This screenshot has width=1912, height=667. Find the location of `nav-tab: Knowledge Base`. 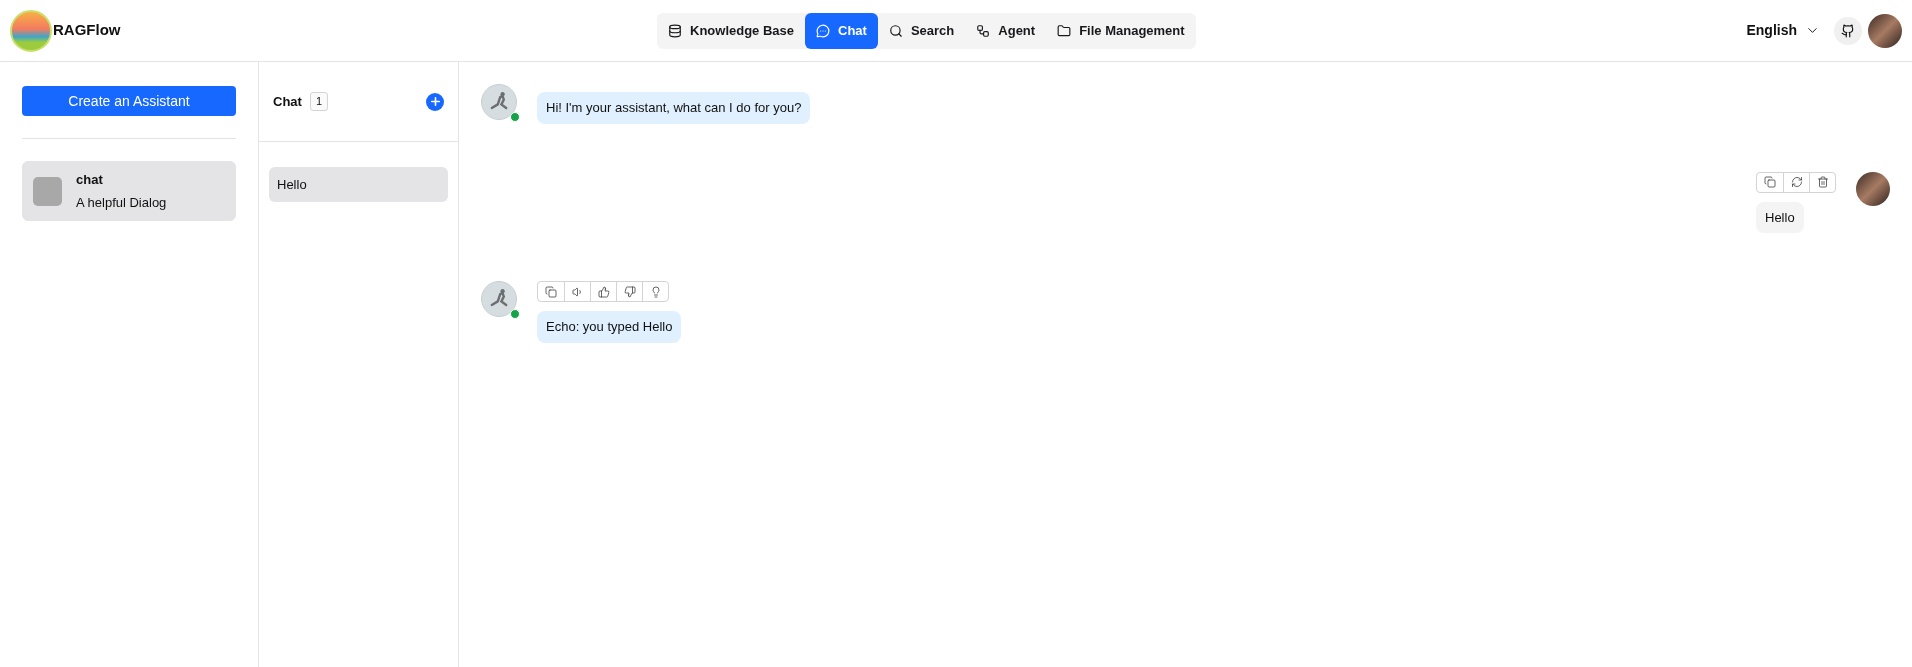

nav-tab: Knowledge Base is located at coordinates (731, 30).